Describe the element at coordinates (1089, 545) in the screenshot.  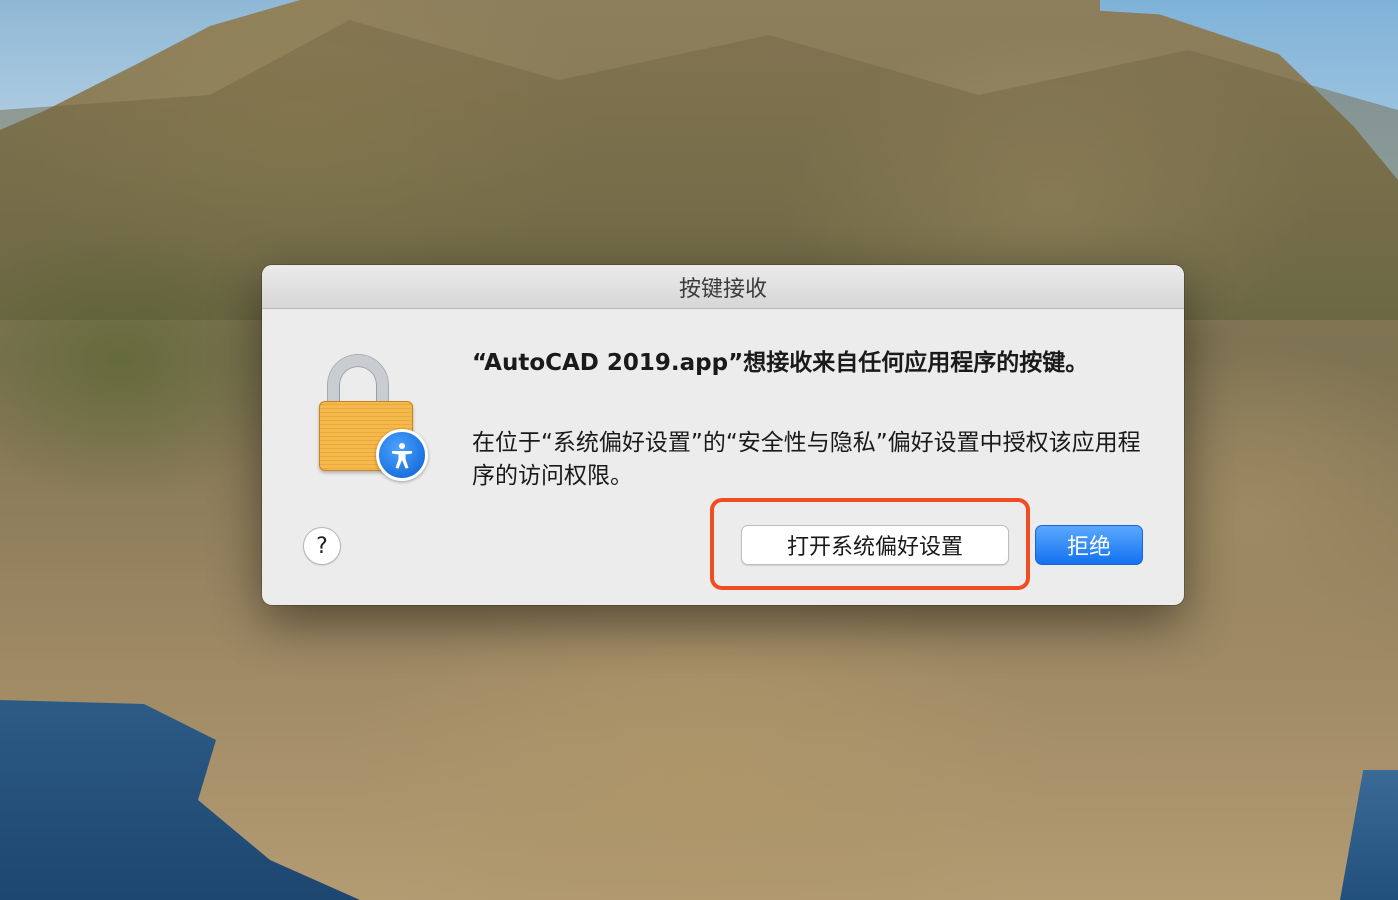
I see `deny-button: 拒绝` at that location.